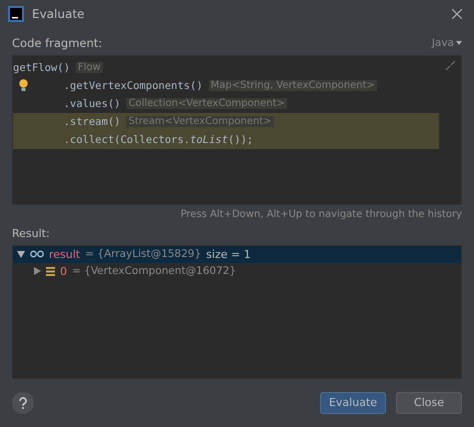  I want to click on collapsed-arrow-icon, so click(37, 271).